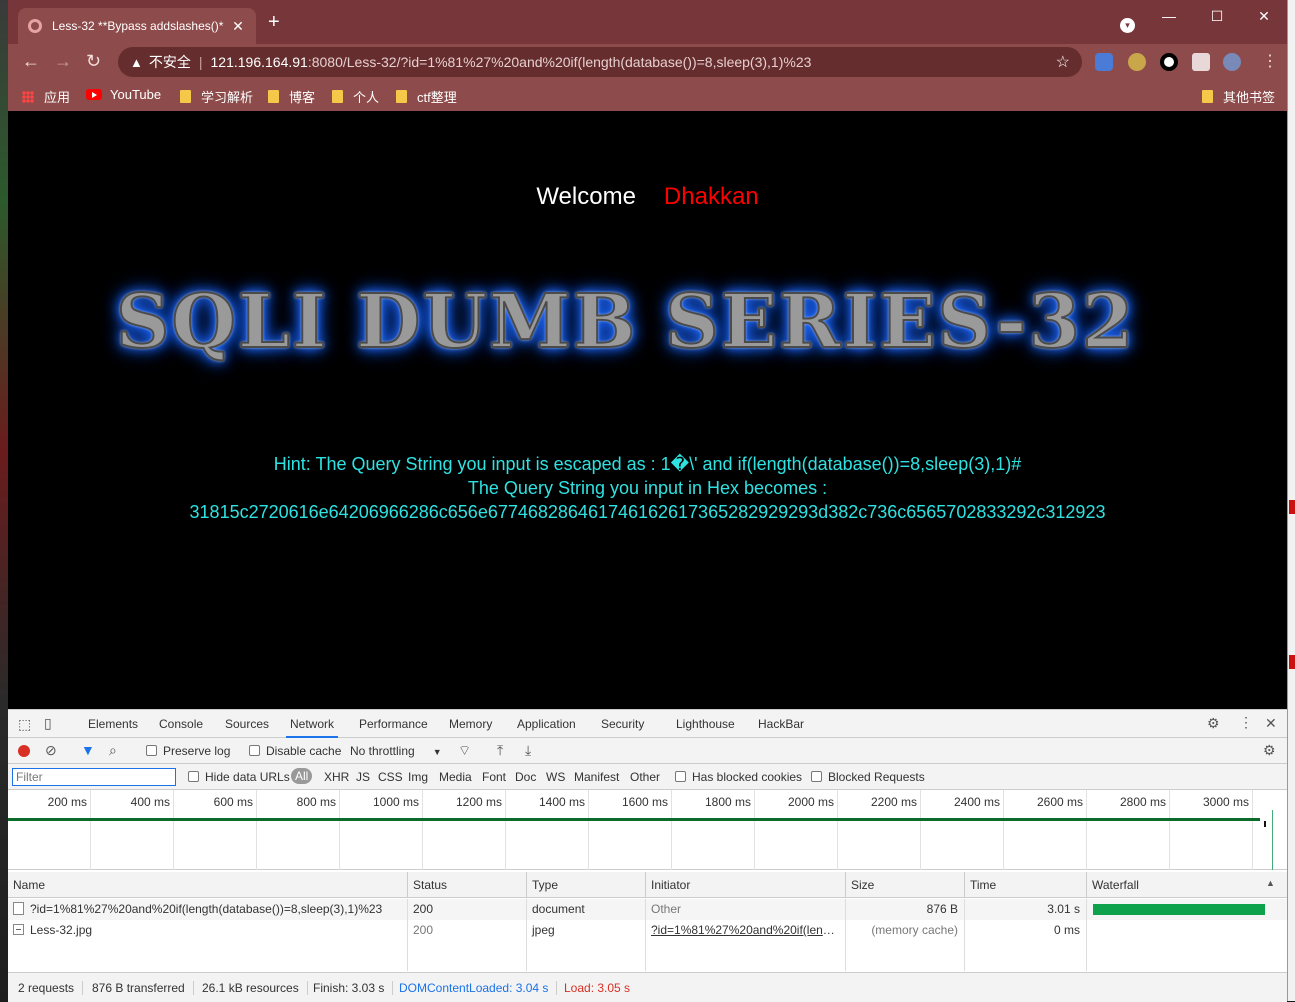  I want to click on bookmark-label: ctf整理, so click(437, 97).